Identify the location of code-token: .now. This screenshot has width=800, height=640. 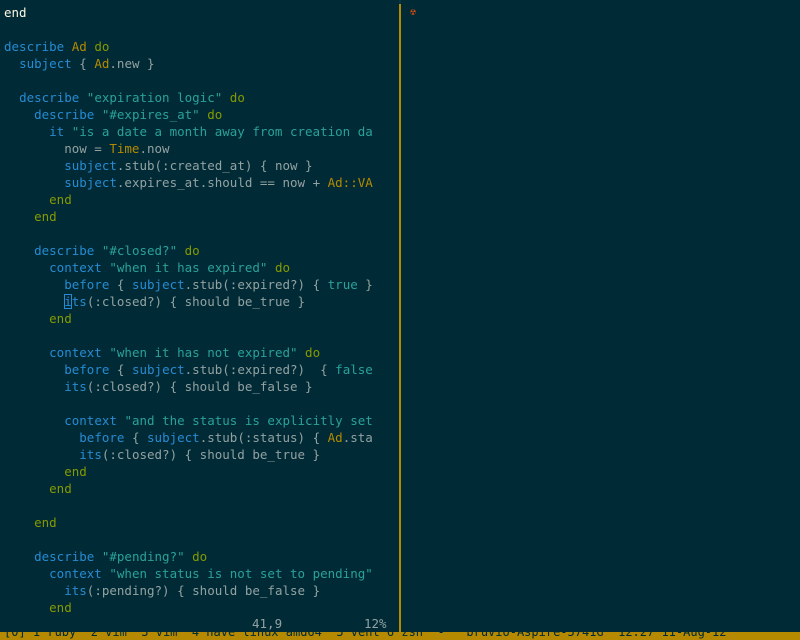
(154, 148).